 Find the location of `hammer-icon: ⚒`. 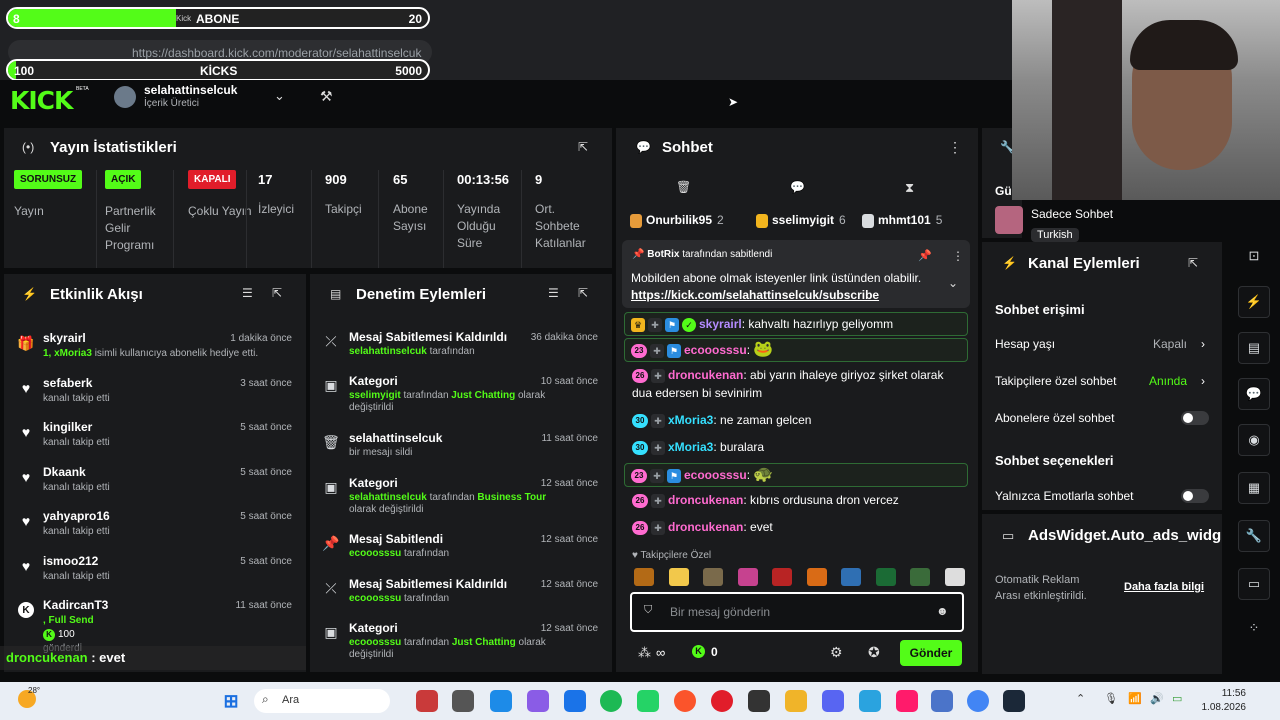

hammer-icon: ⚒ is located at coordinates (326, 96).